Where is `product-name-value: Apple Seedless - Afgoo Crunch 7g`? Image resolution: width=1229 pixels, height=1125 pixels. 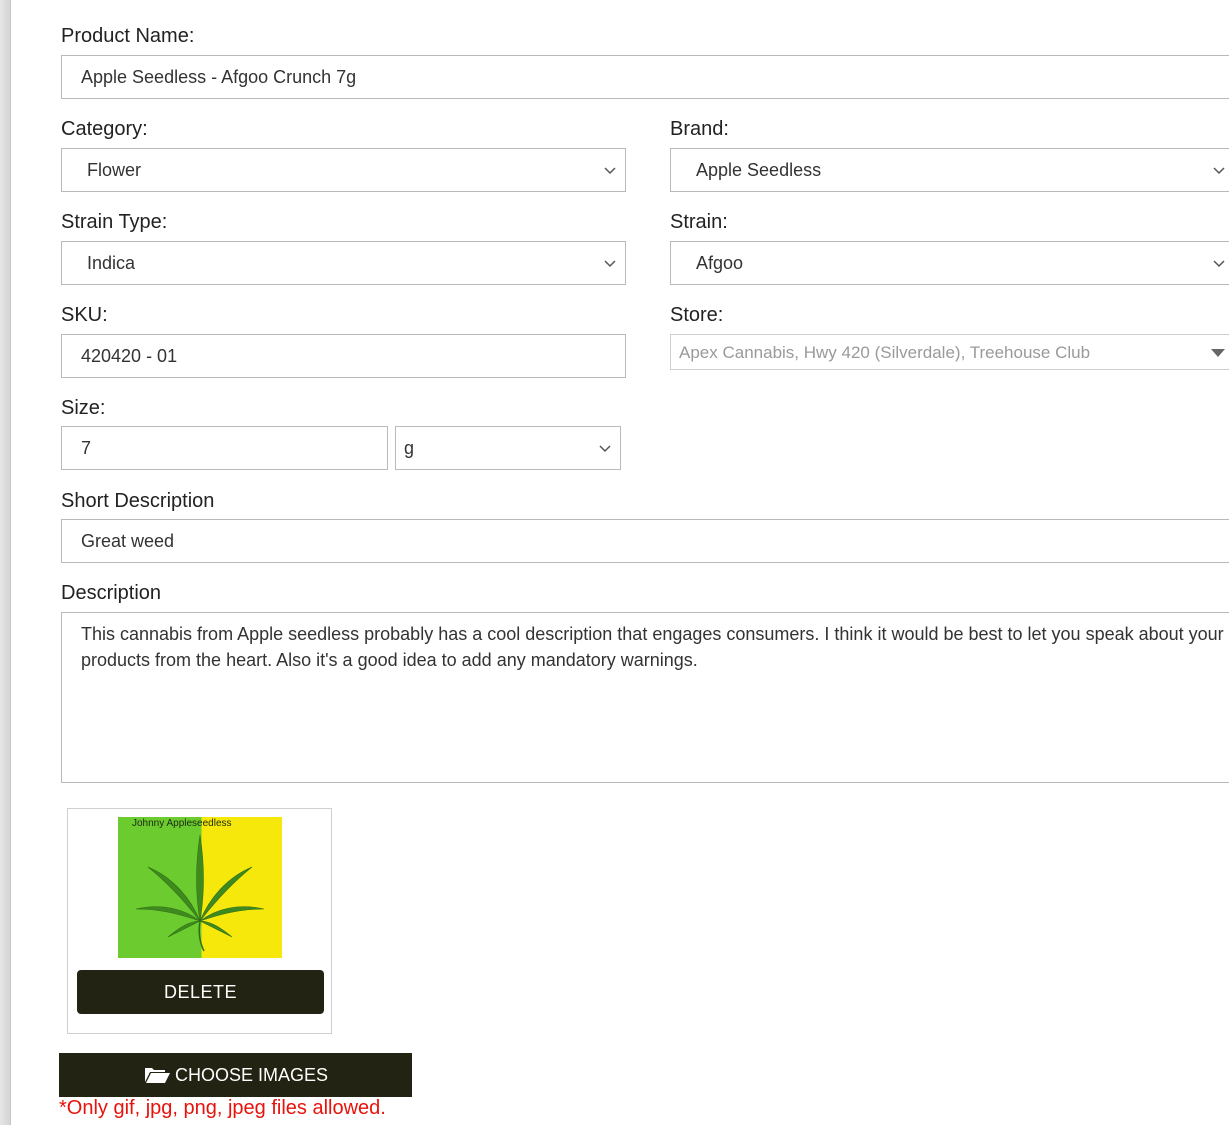
product-name-value: Apple Seedless - Afgoo Crunch 7g is located at coordinates (219, 77).